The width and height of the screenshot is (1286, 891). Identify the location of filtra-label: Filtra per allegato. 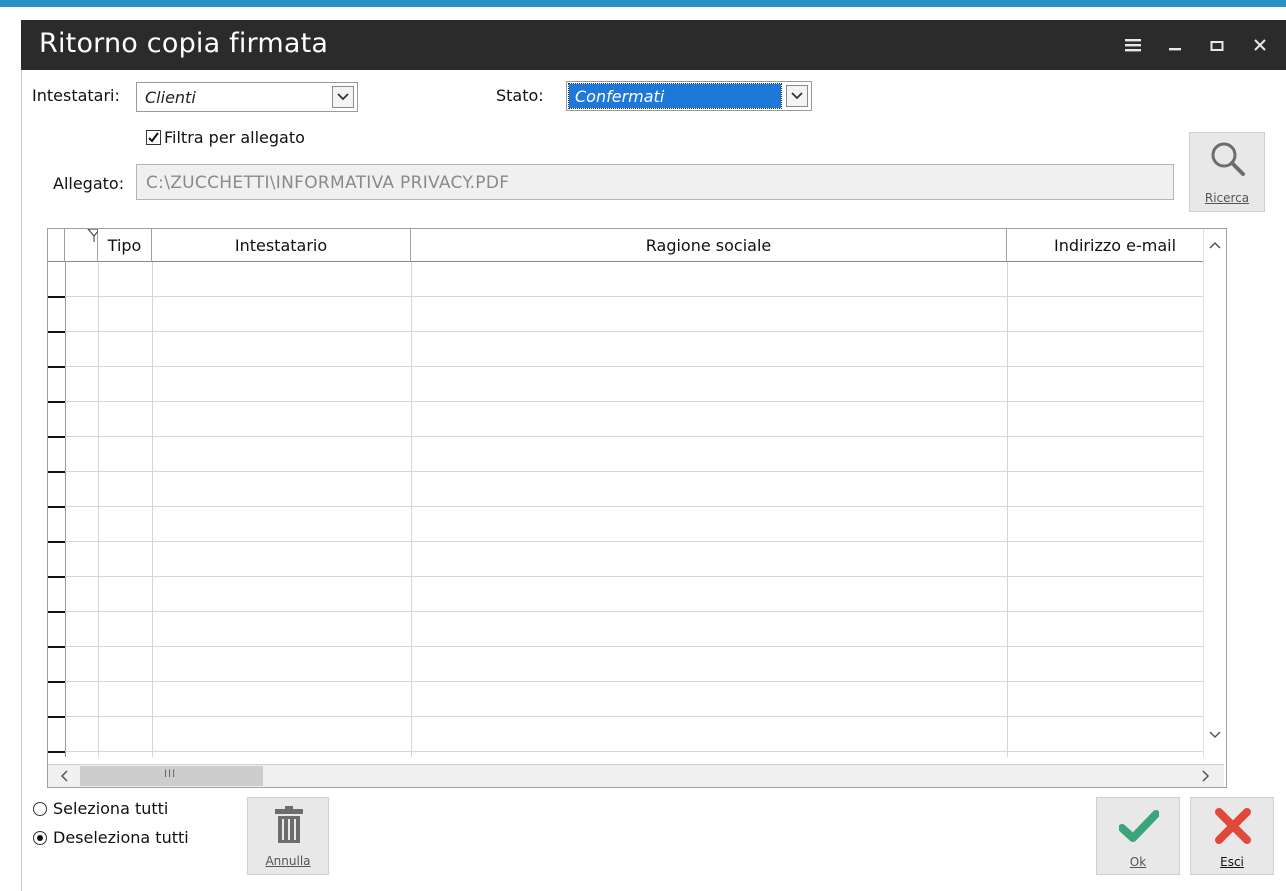
(234, 137).